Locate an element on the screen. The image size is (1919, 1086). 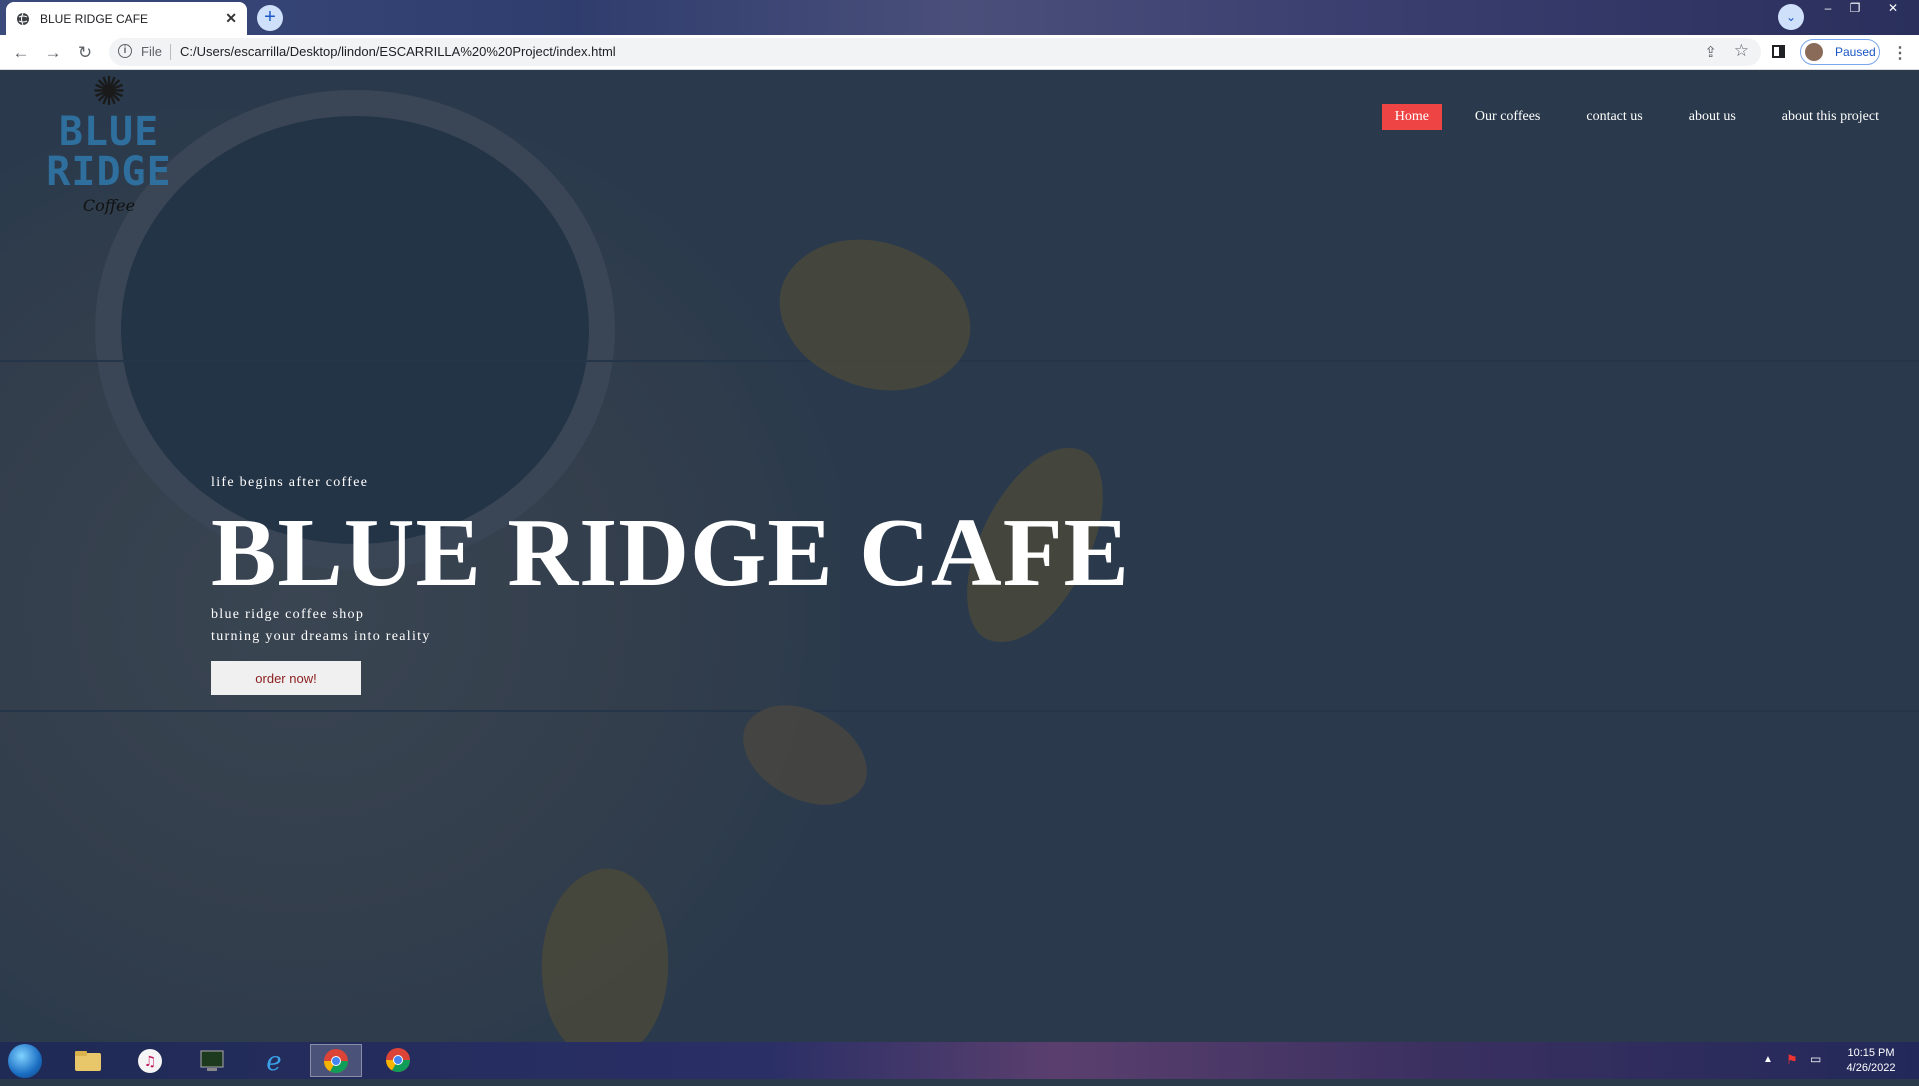
restore-button: ❐ is located at coordinates (1855, 9).